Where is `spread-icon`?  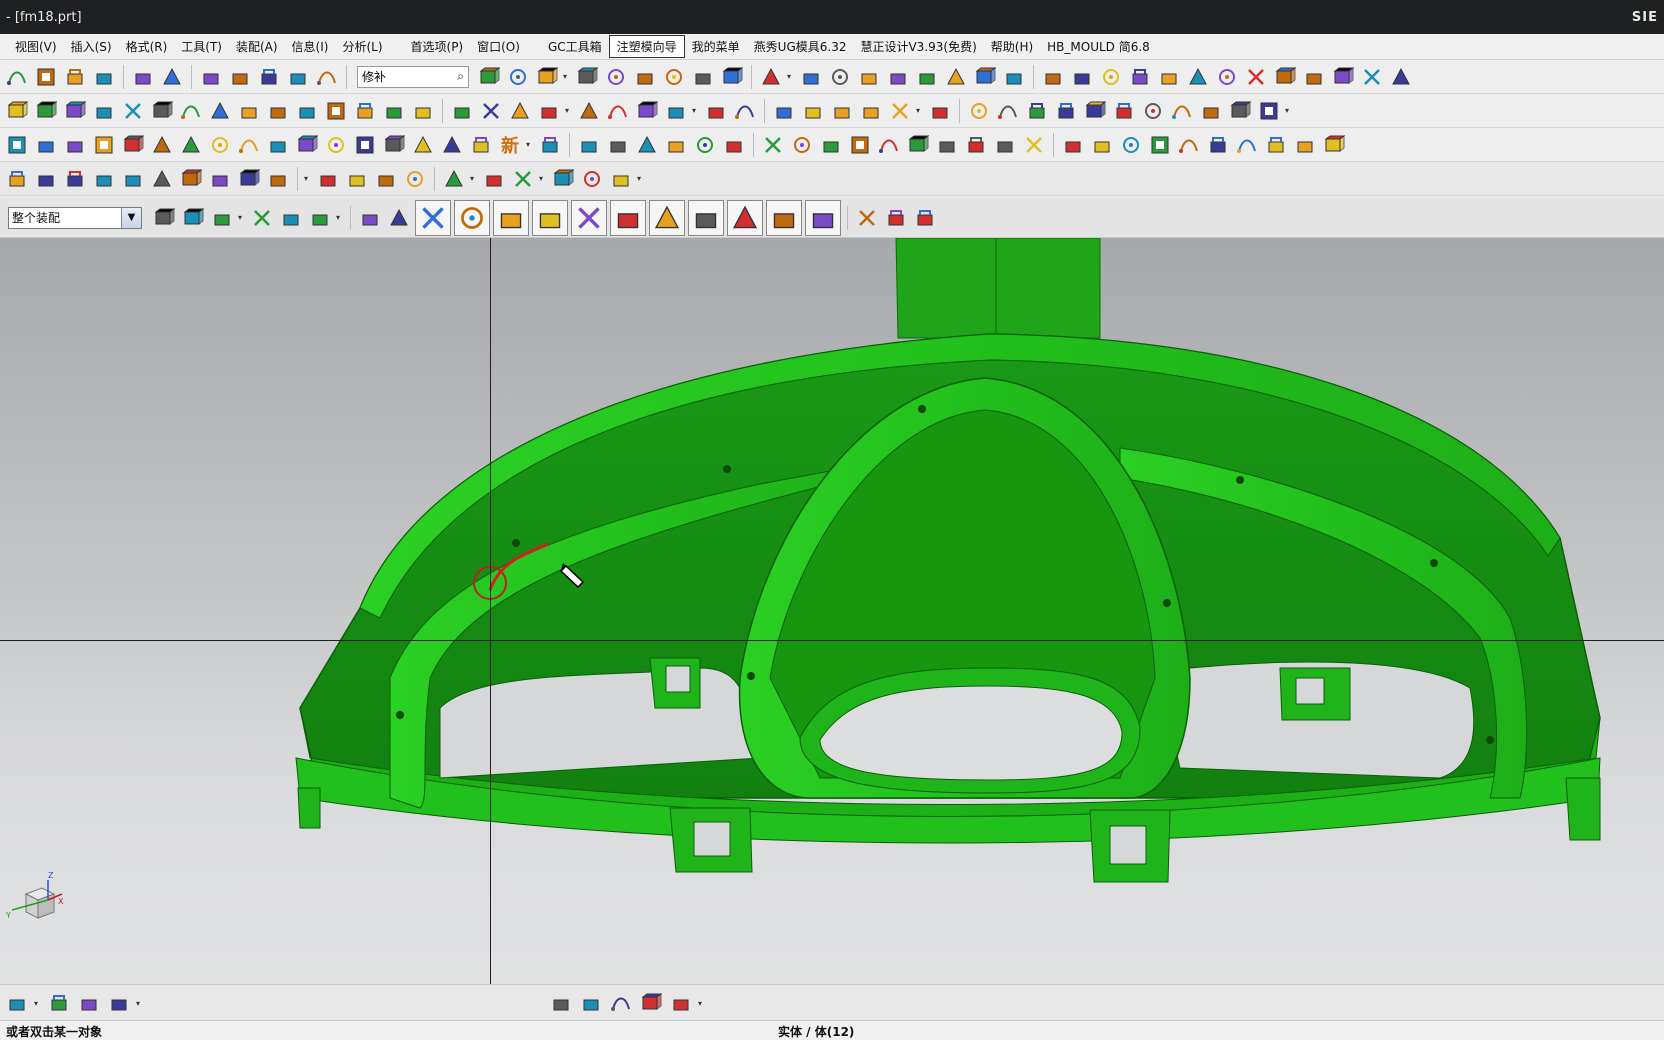
spread-icon is located at coordinates (550, 145).